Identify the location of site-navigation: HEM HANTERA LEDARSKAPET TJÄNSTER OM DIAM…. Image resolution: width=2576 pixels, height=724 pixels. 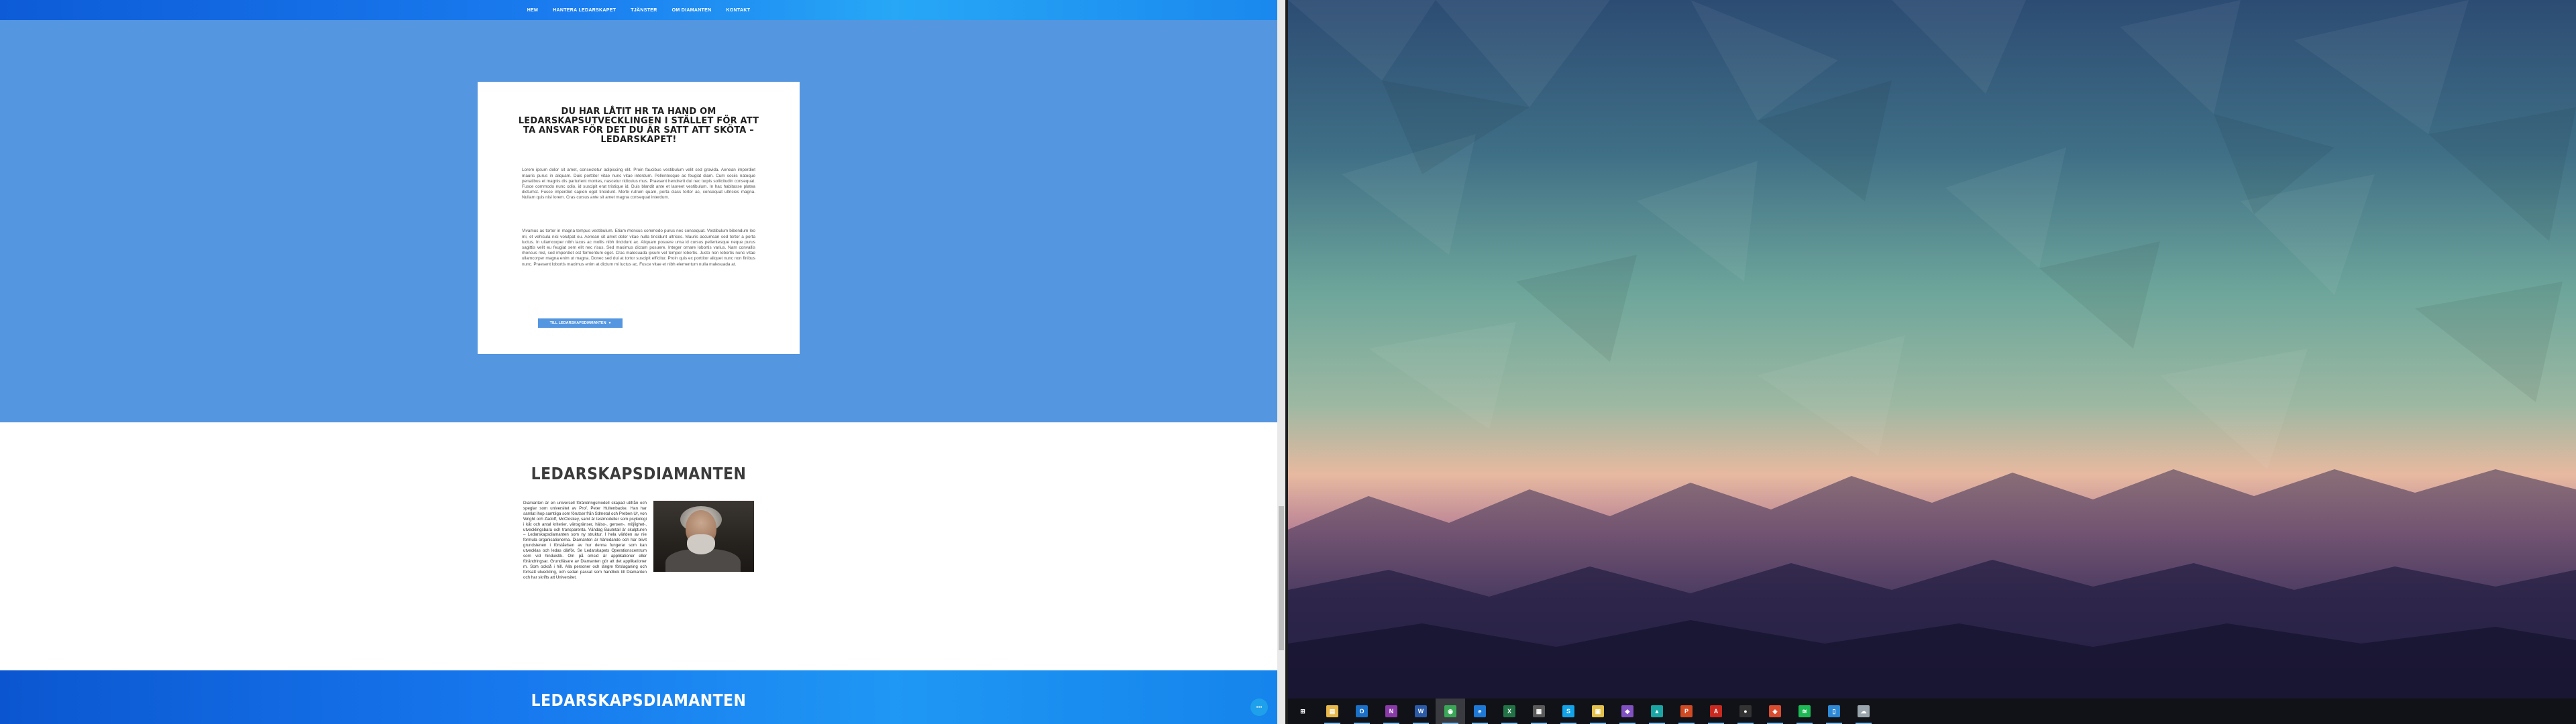
(638, 10).